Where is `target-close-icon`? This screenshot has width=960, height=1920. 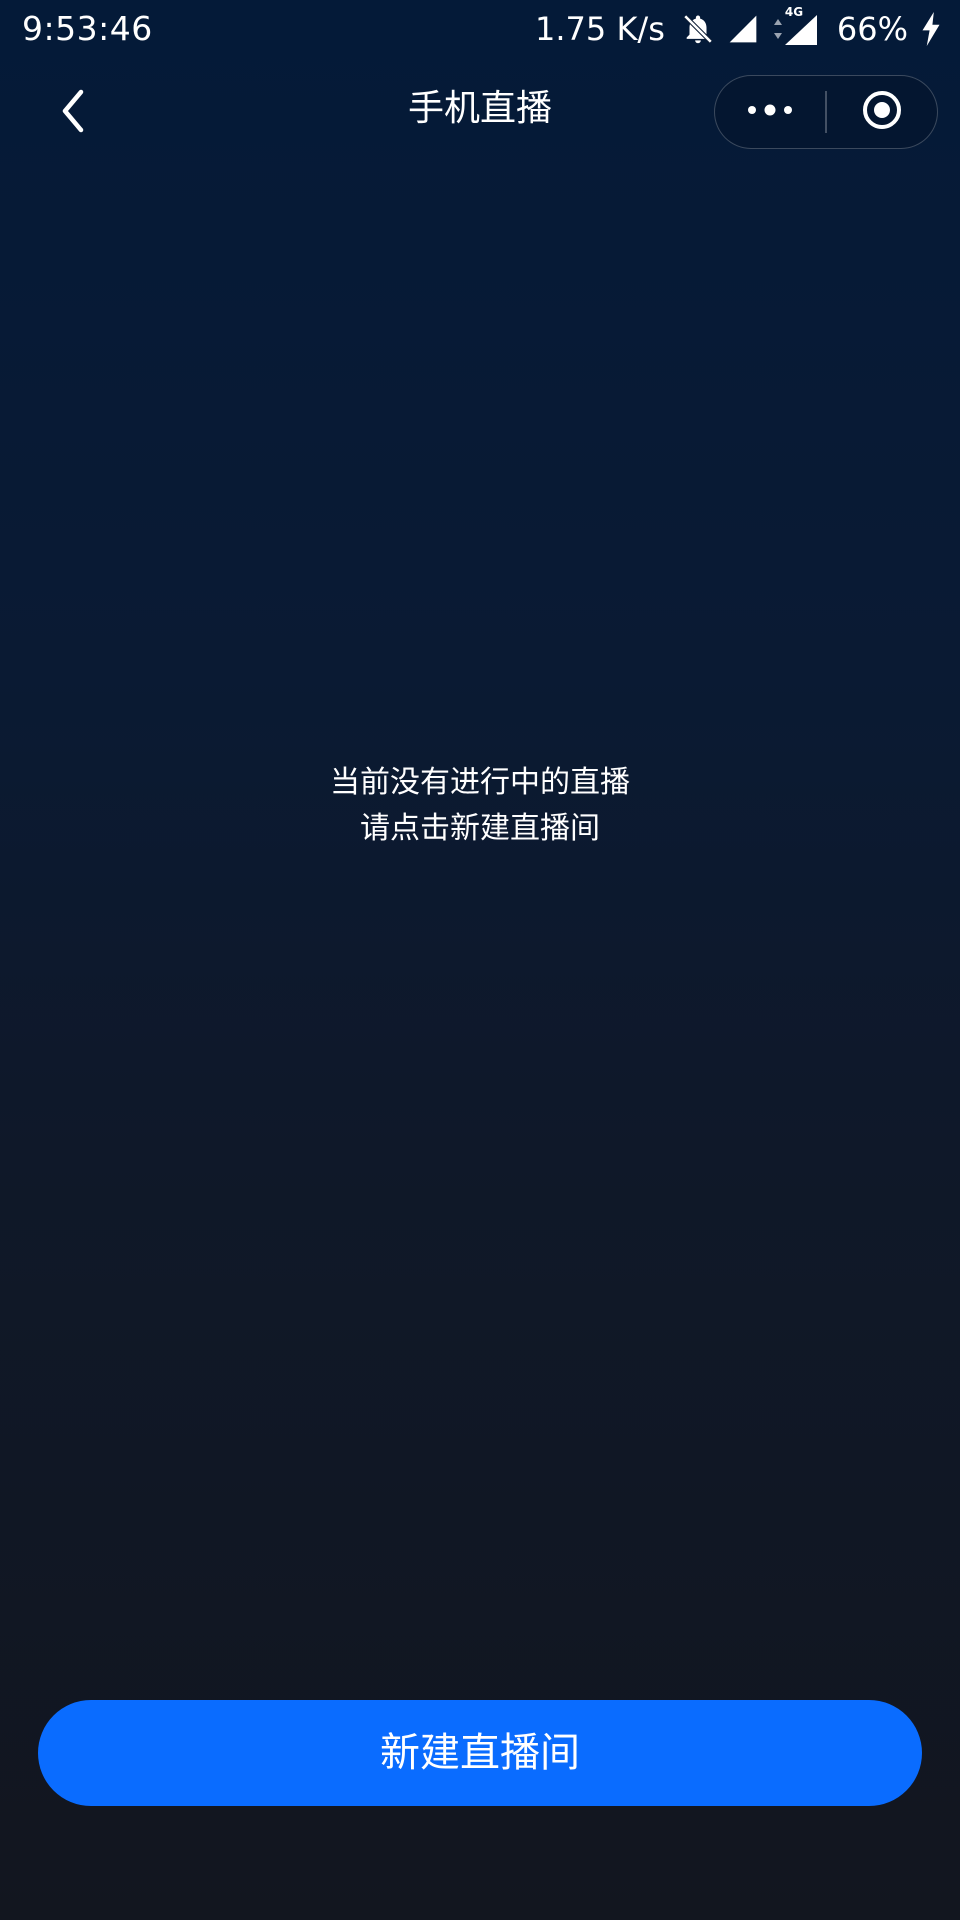
target-close-icon is located at coordinates (882, 112).